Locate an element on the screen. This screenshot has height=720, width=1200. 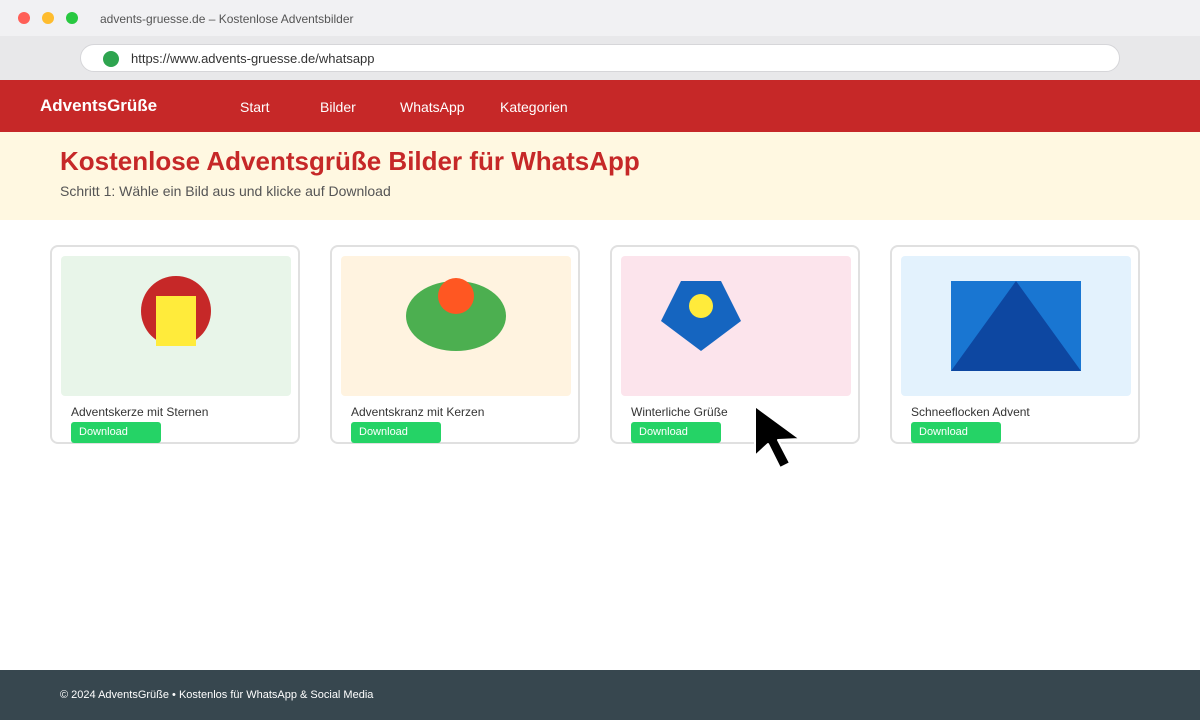
site-logo: AdventsGrüße is located at coordinates (98, 106).